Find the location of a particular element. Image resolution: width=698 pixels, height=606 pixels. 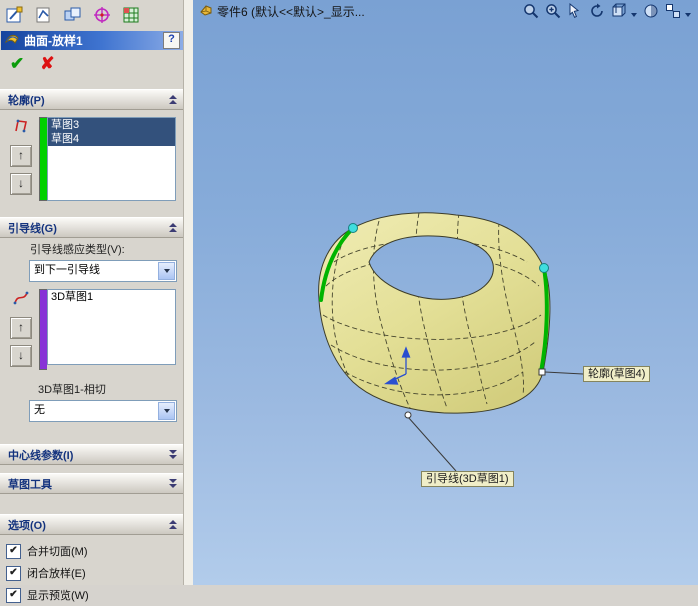

list-item-guide: 3D草图1 is located at coordinates (111, 297).